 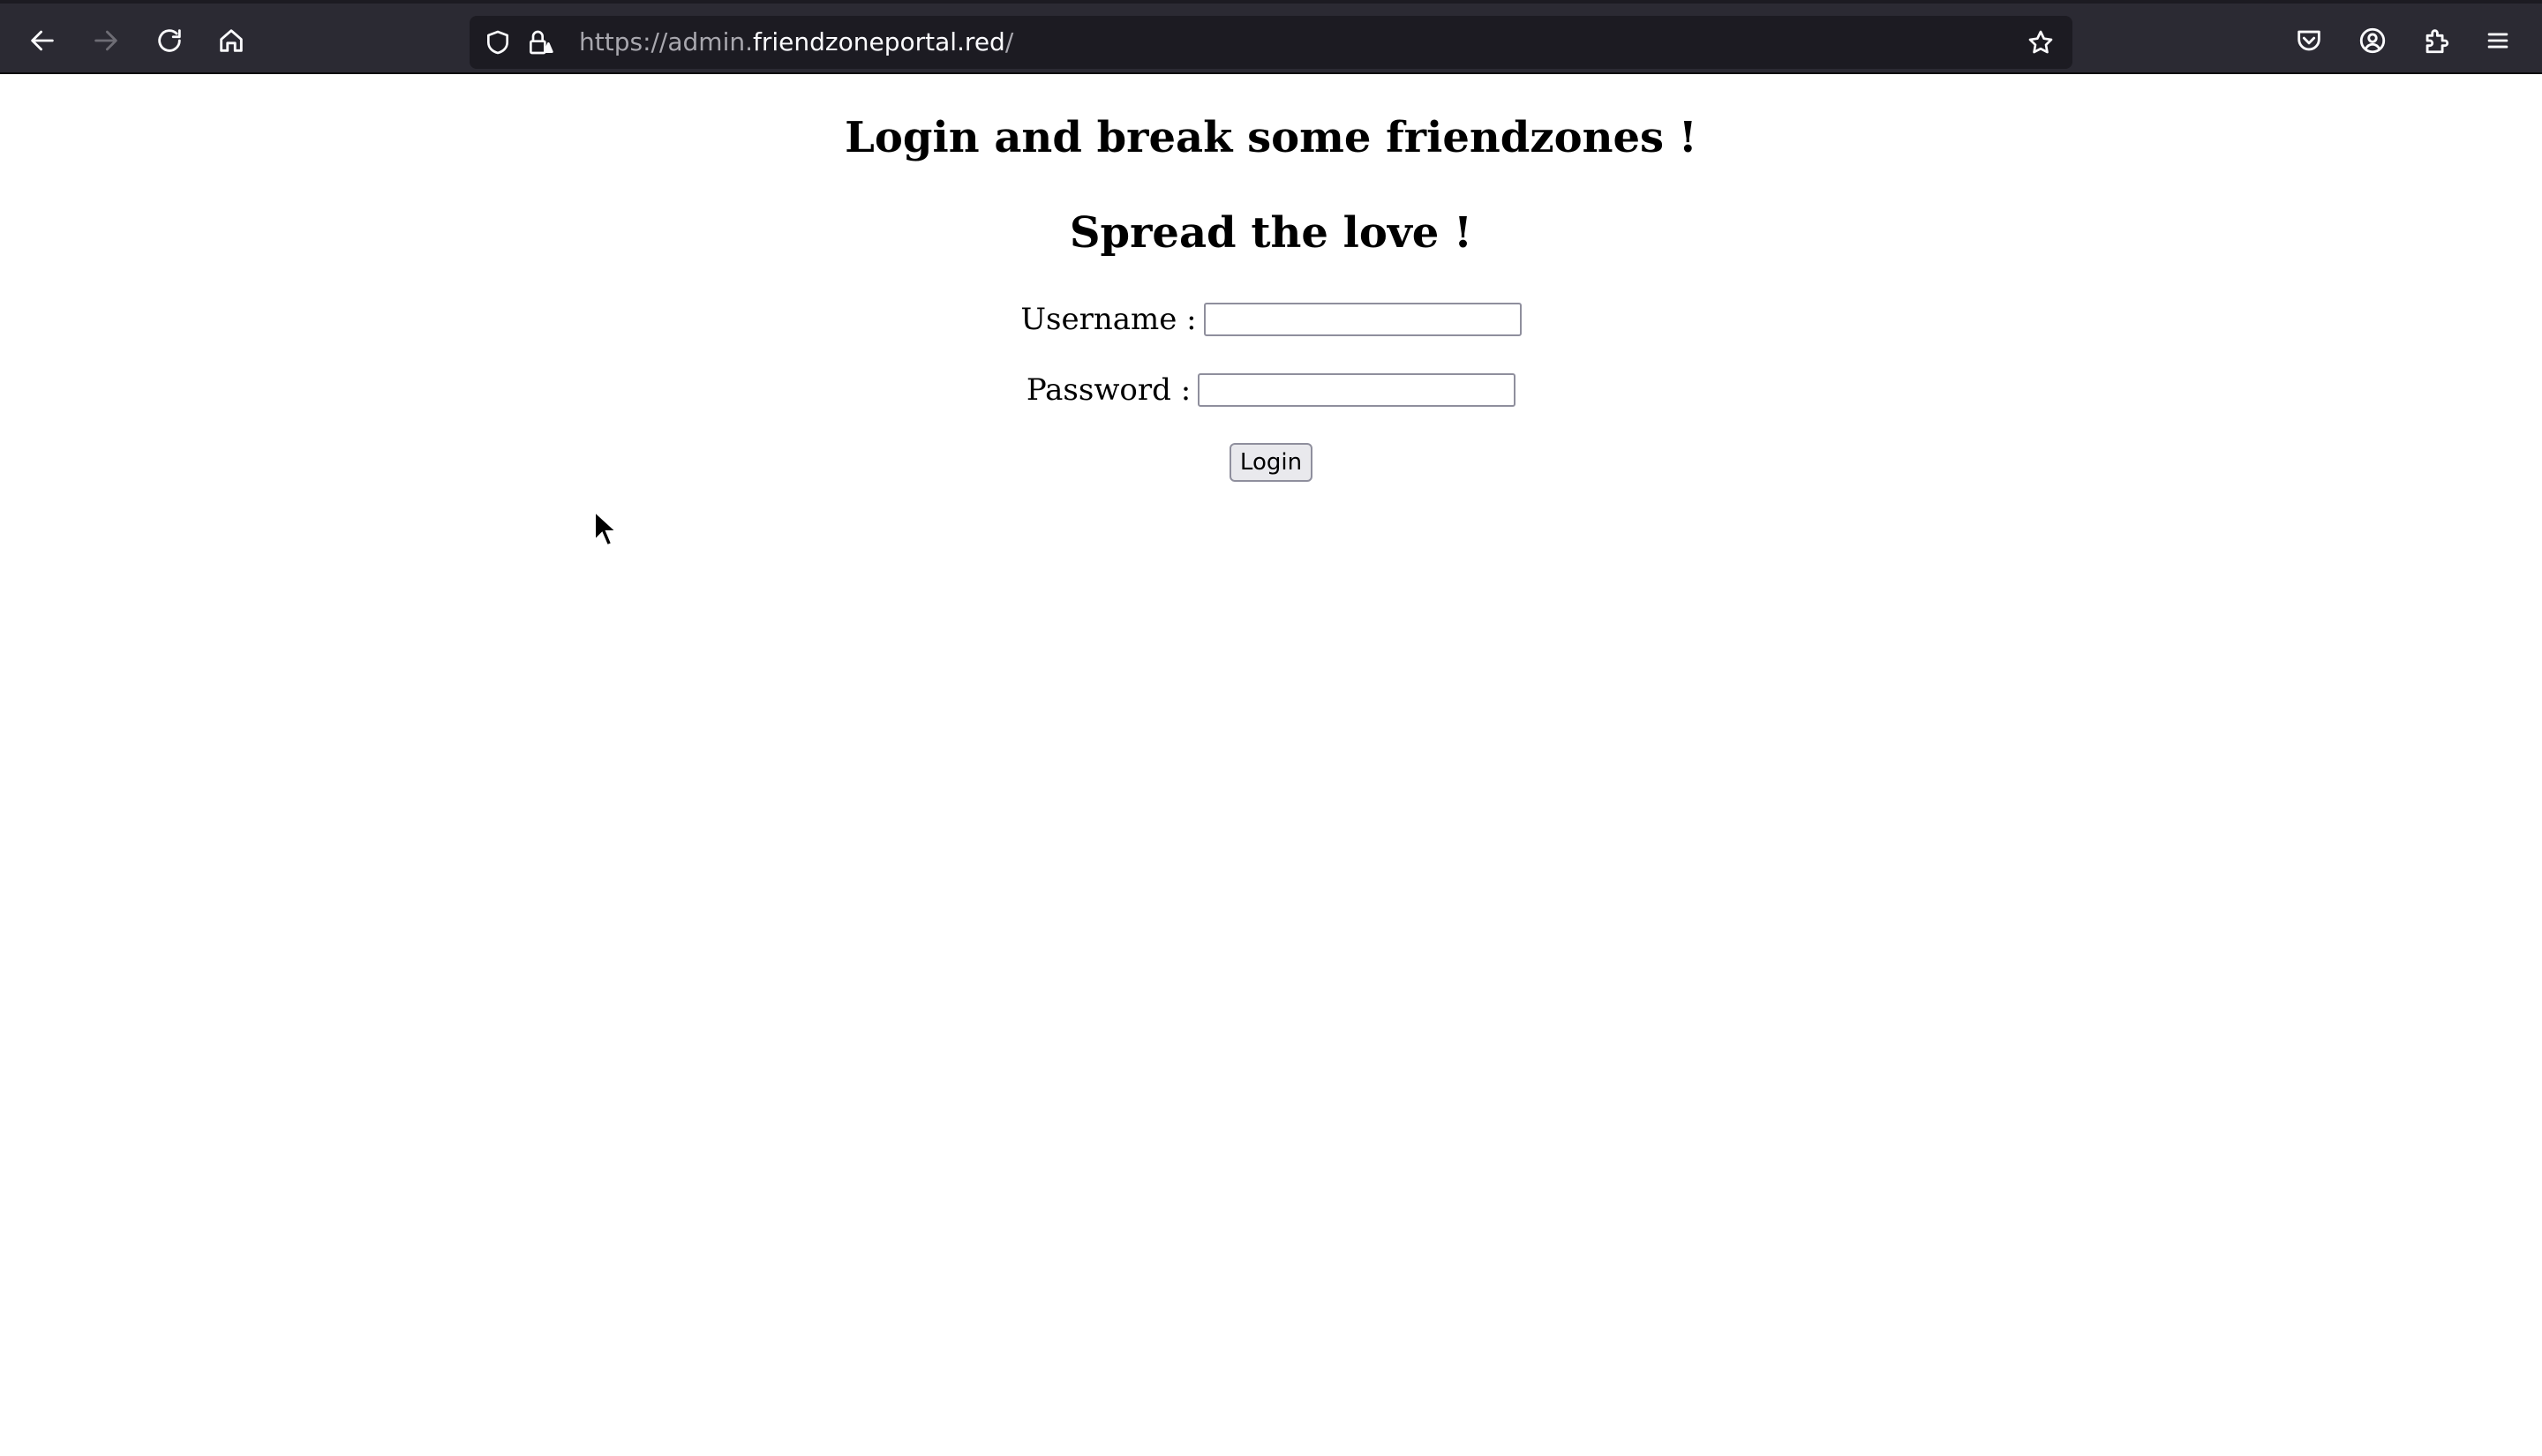 I want to click on tracking-protection-button, so click(x=498, y=42).